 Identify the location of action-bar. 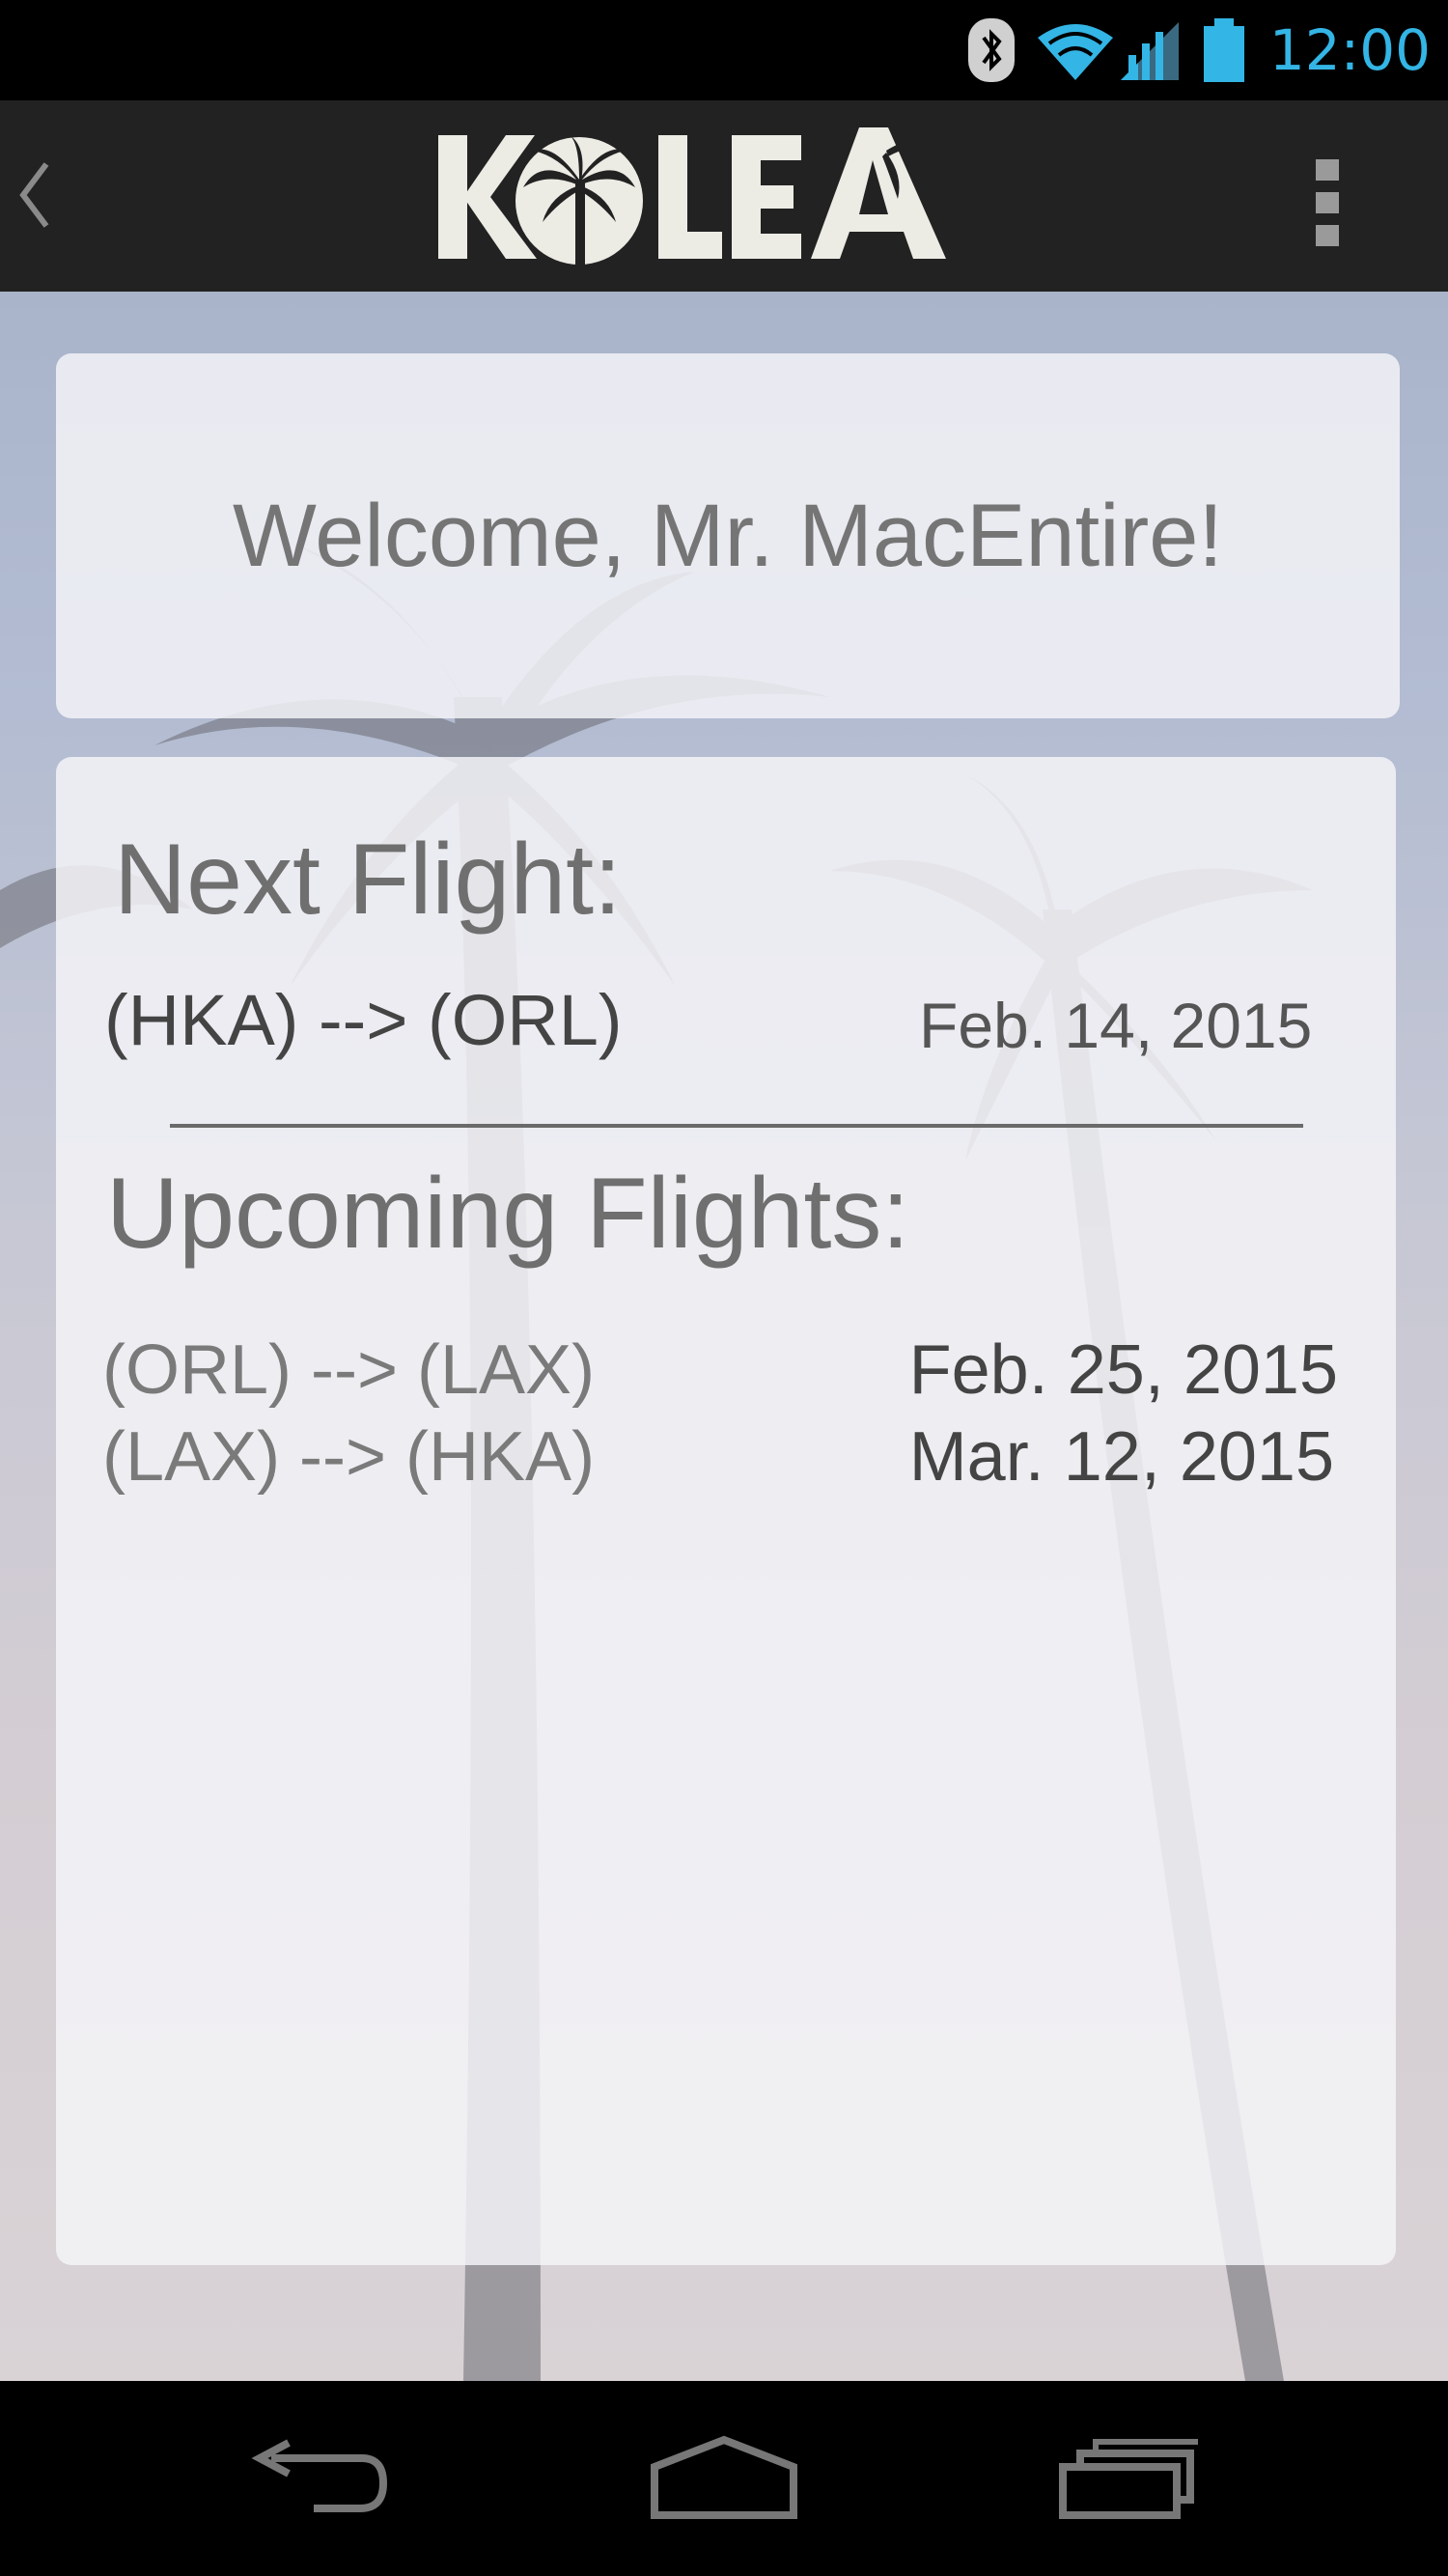
(724, 198).